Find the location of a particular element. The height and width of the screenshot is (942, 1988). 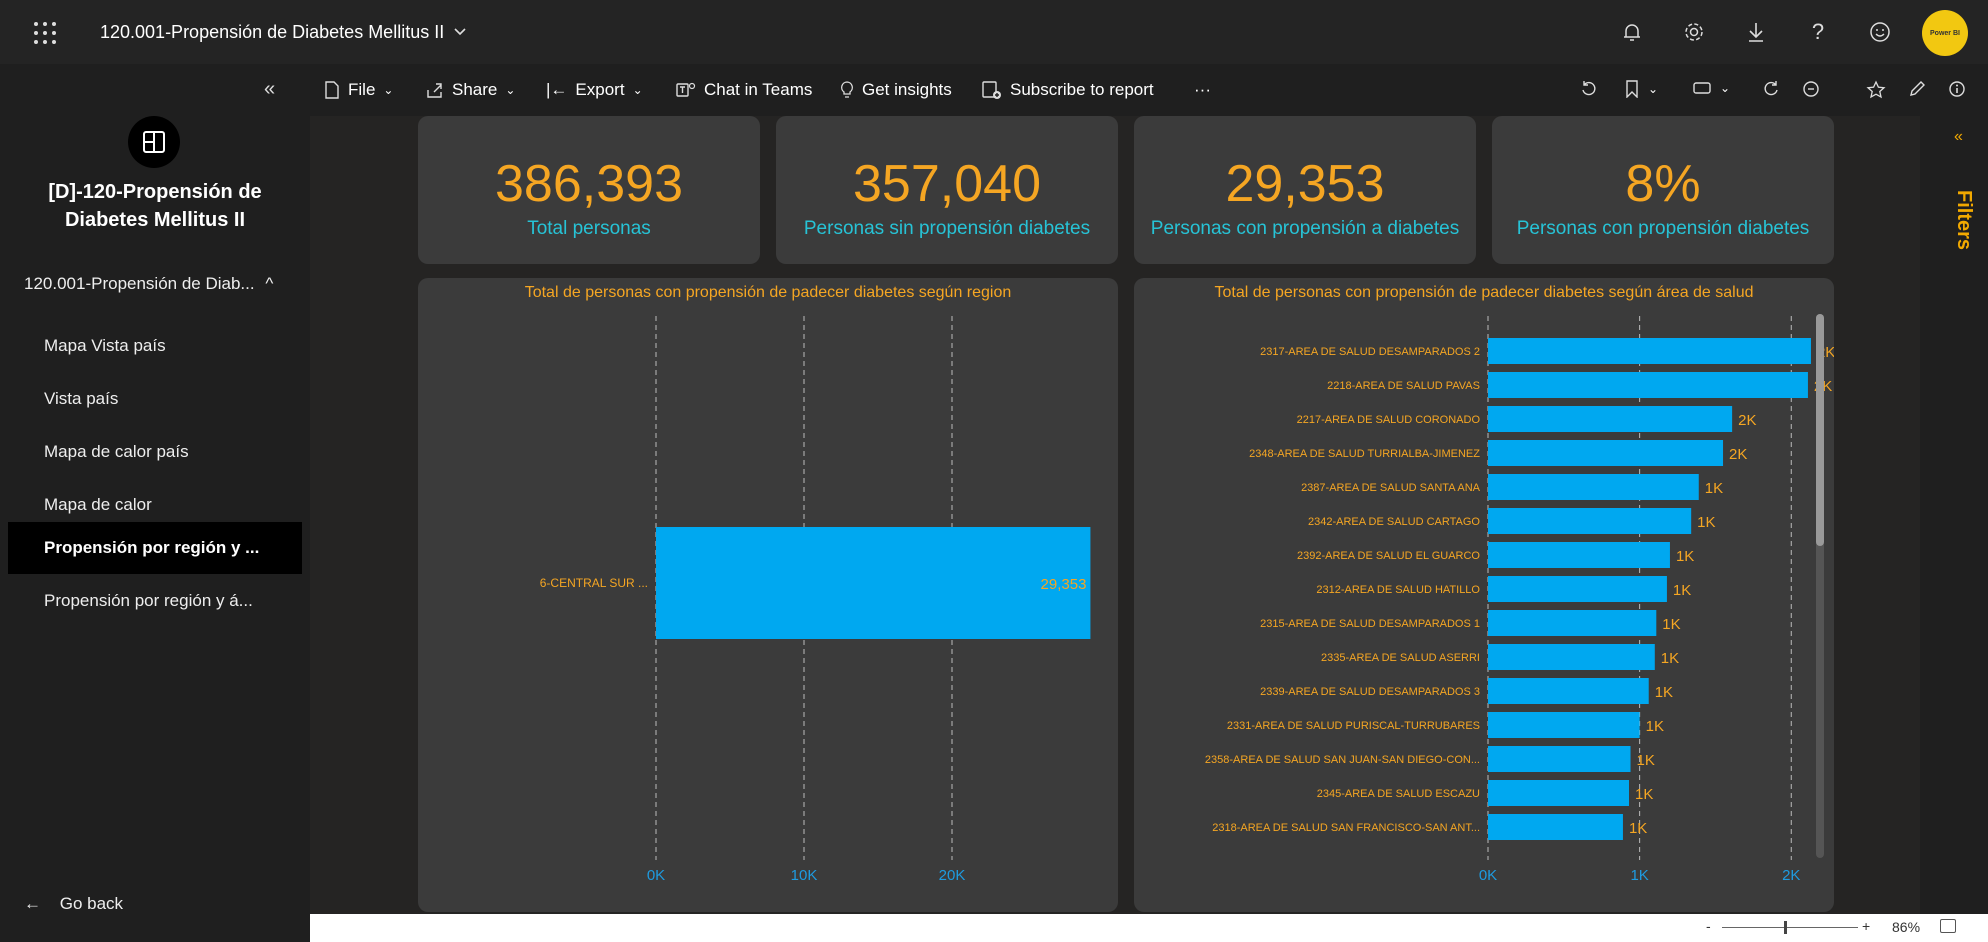

reset-icon is located at coordinates (1589, 89).